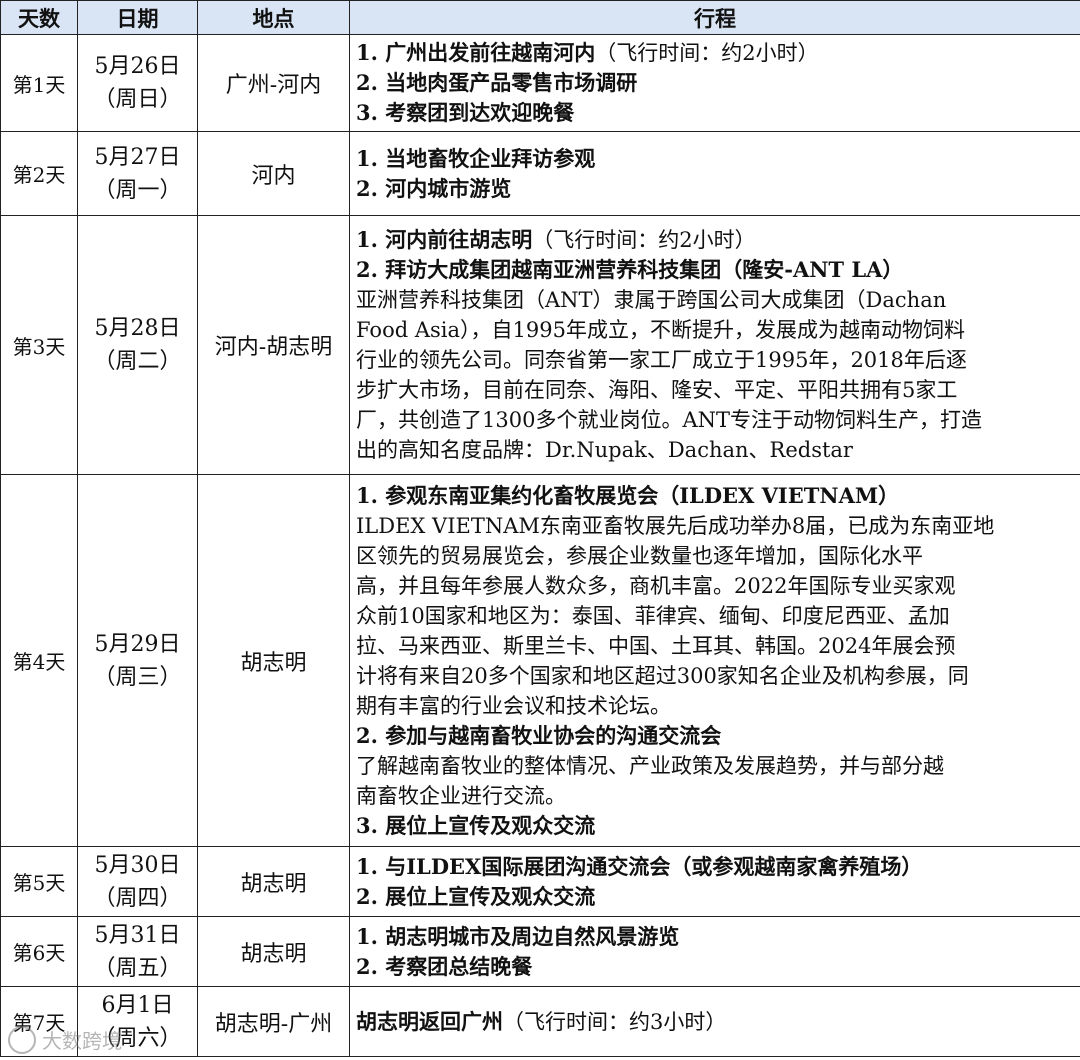 This screenshot has height=1060, width=1080. I want to click on header-date: 日期, so click(137, 17).